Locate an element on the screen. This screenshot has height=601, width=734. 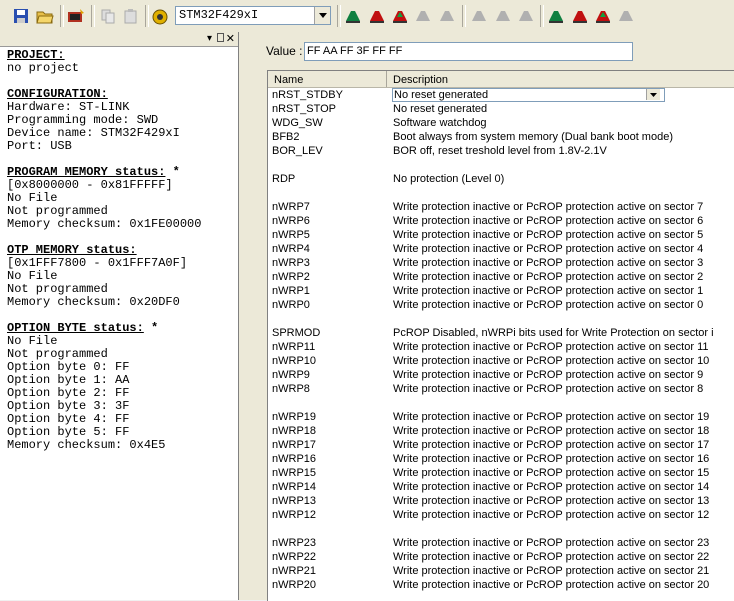
row-name: nWRP10 is located at coordinates (294, 361).